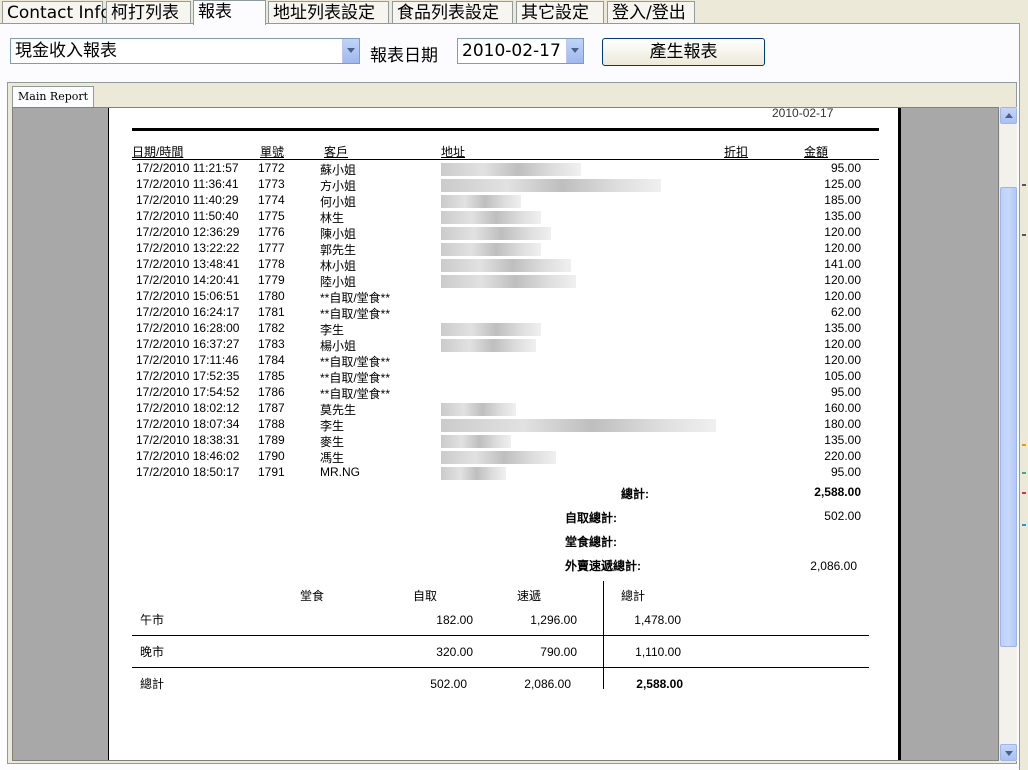  Describe the element at coordinates (332, 426) in the screenshot. I see `row-customer: 李生` at that location.